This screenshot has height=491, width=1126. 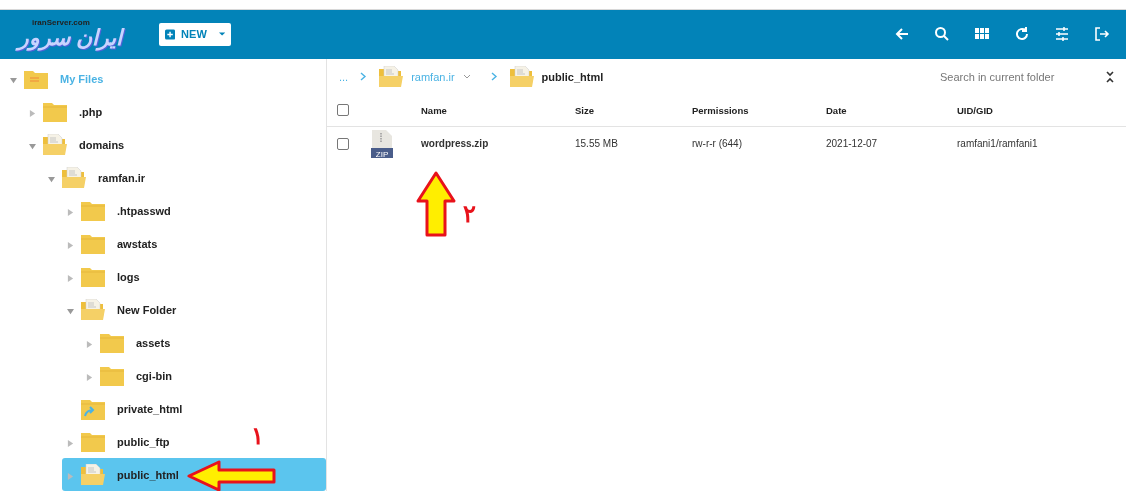 I want to click on row-checkbox, so click(x=343, y=143).